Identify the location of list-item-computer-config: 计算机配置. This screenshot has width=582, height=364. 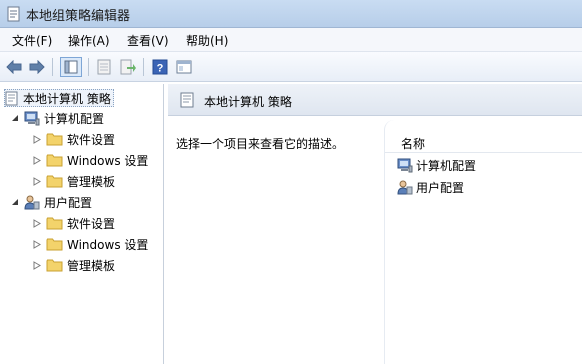
(436, 165).